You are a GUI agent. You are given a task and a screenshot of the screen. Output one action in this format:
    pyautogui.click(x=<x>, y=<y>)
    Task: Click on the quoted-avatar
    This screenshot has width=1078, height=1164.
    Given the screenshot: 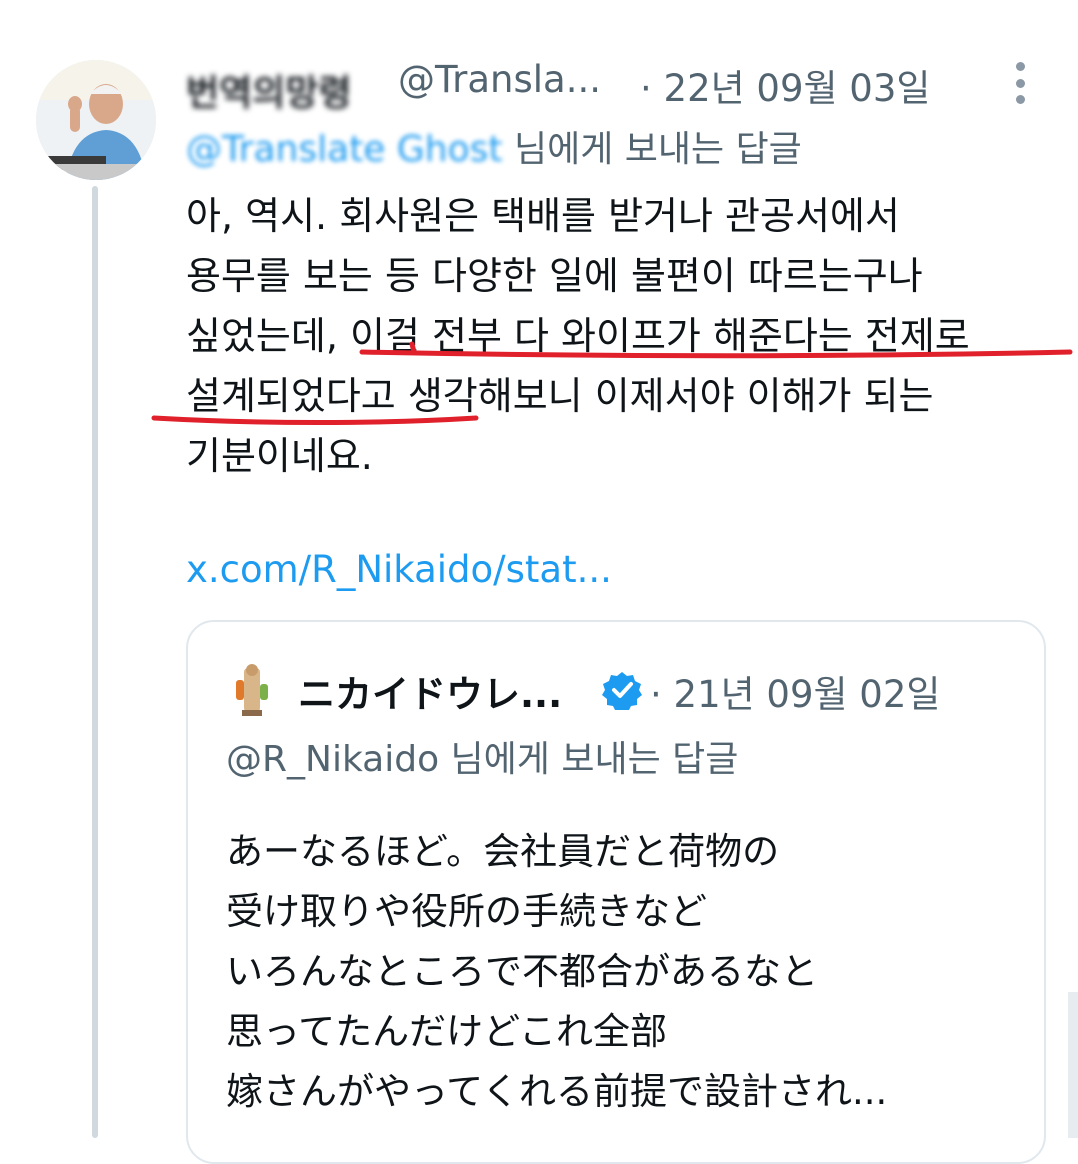 What is the action you would take?
    pyautogui.click(x=252, y=690)
    